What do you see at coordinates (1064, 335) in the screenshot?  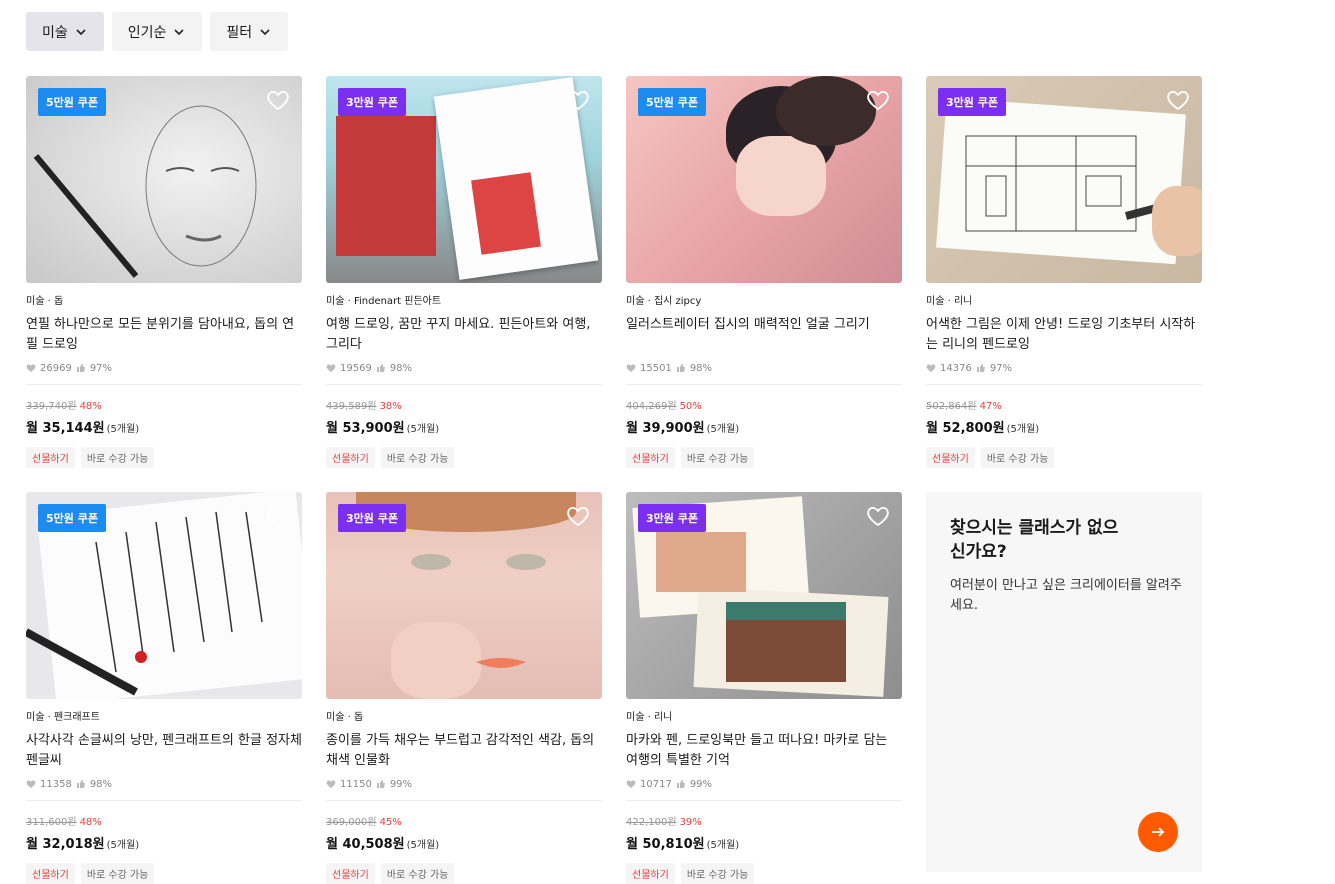 I see `class-title: 어색한 그림은 이제 안녕! 드로잉 기초부터 시작하는 리니의 펜드로잉` at bounding box center [1064, 335].